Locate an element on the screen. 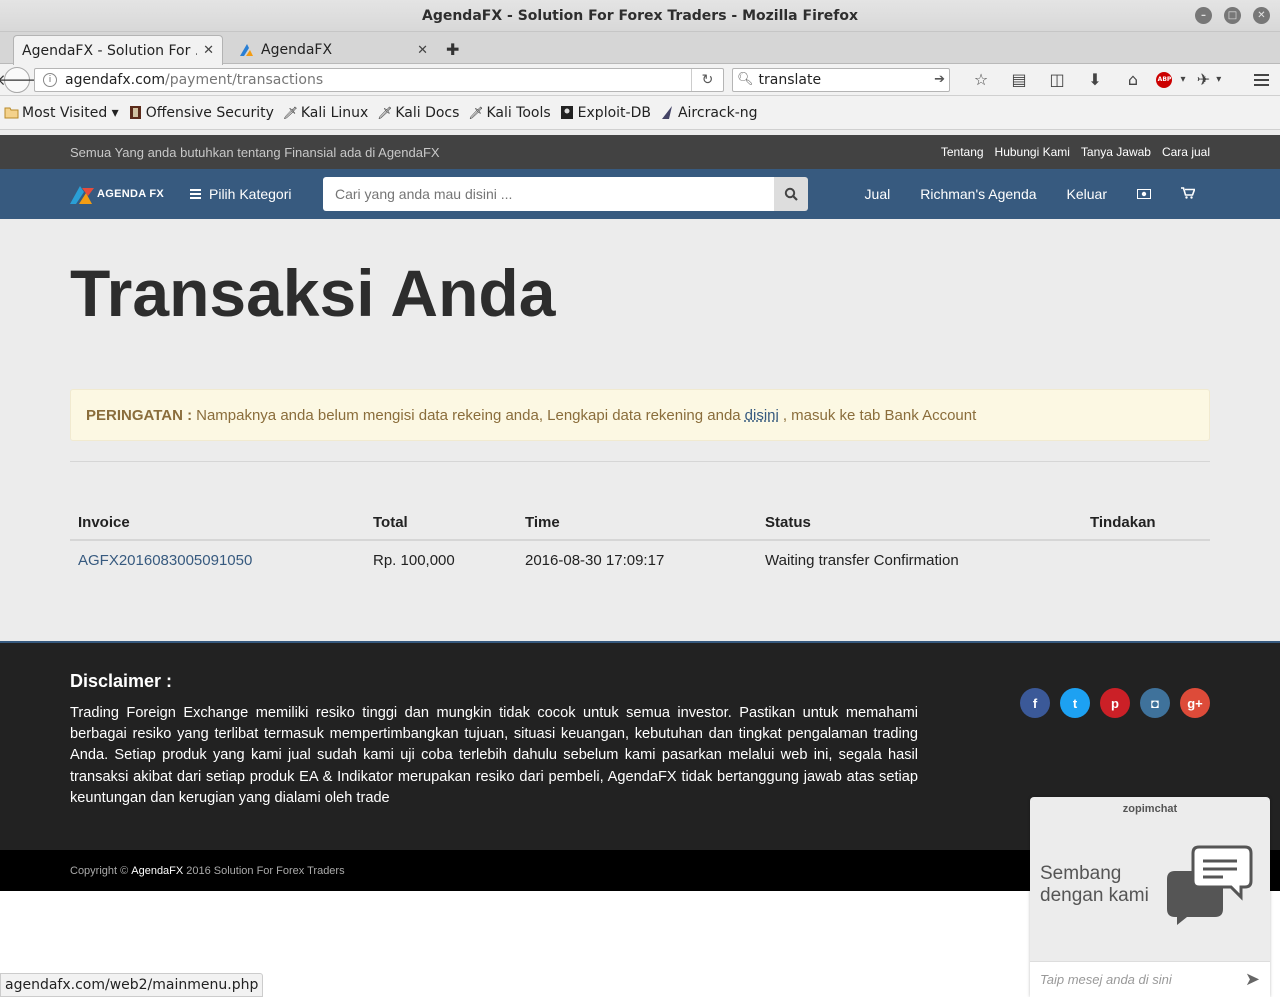 This screenshot has width=1280, height=997. back-button: 🡐 is located at coordinates (18, 79).